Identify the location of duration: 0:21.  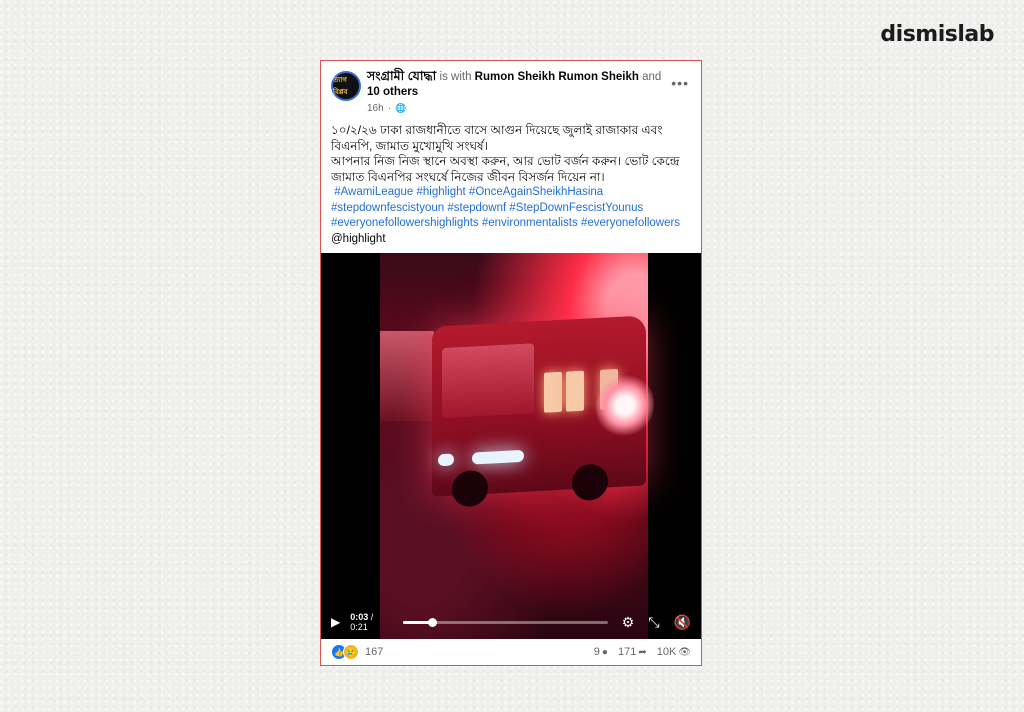
(359, 627).